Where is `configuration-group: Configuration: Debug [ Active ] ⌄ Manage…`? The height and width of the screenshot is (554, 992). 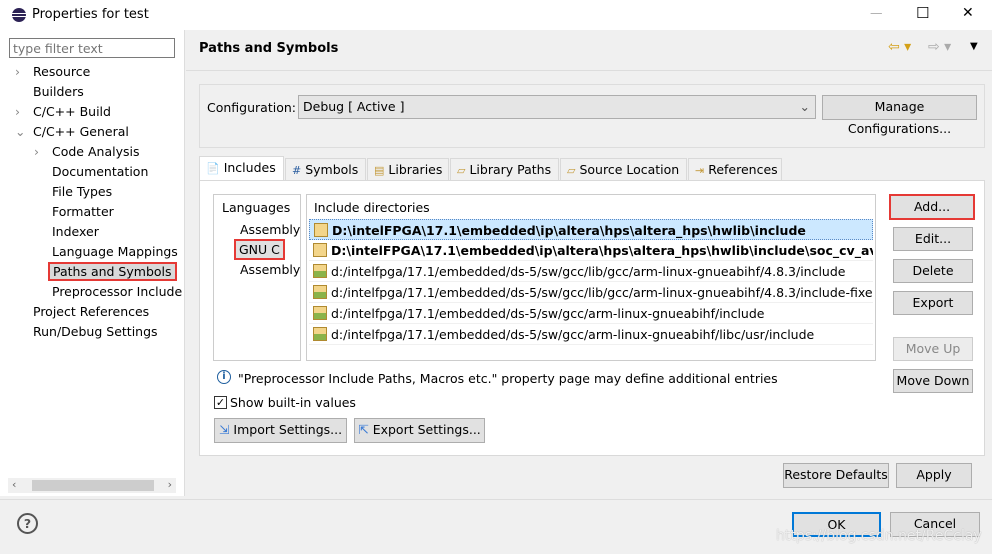 configuration-group: Configuration: Debug [ Active ] ⌄ Manage… is located at coordinates (592, 116).